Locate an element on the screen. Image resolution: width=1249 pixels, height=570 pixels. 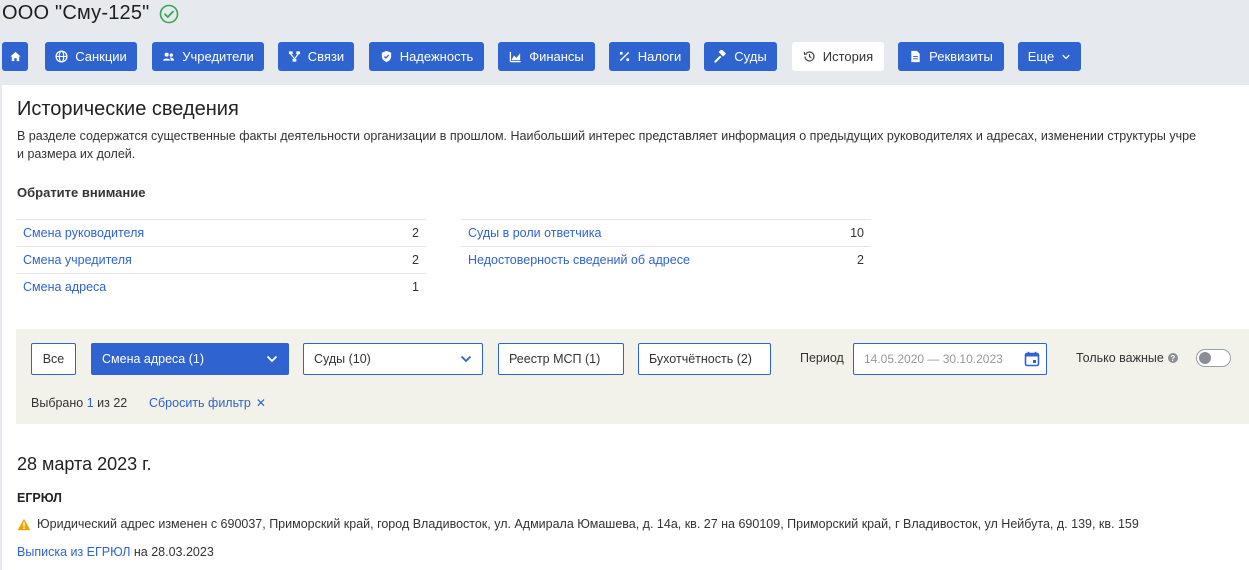
network-icon is located at coordinates (294, 56).